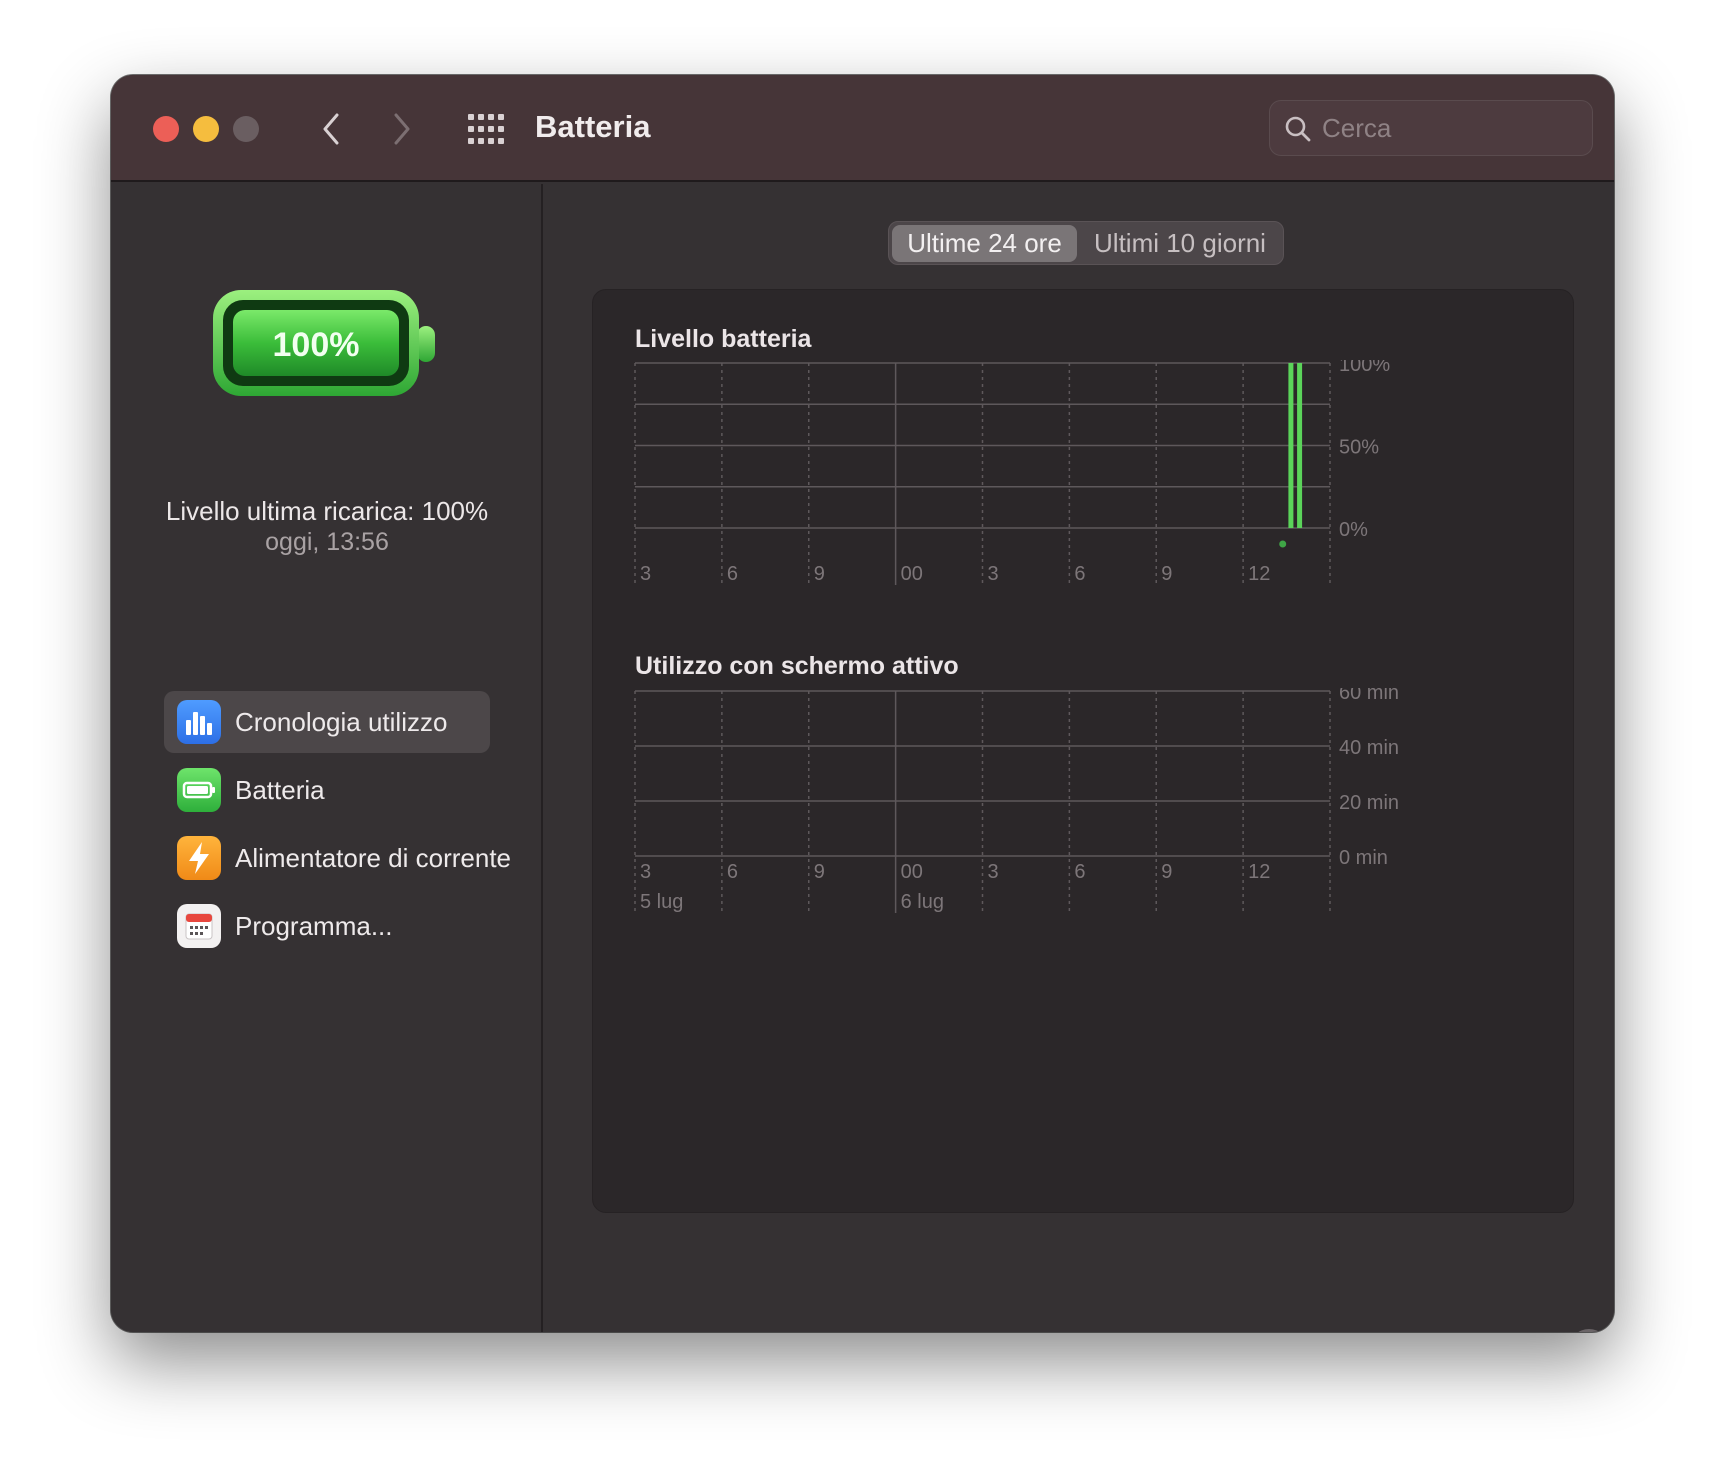 This screenshot has width=1724, height=1478. I want to click on search-field, so click(1431, 128).